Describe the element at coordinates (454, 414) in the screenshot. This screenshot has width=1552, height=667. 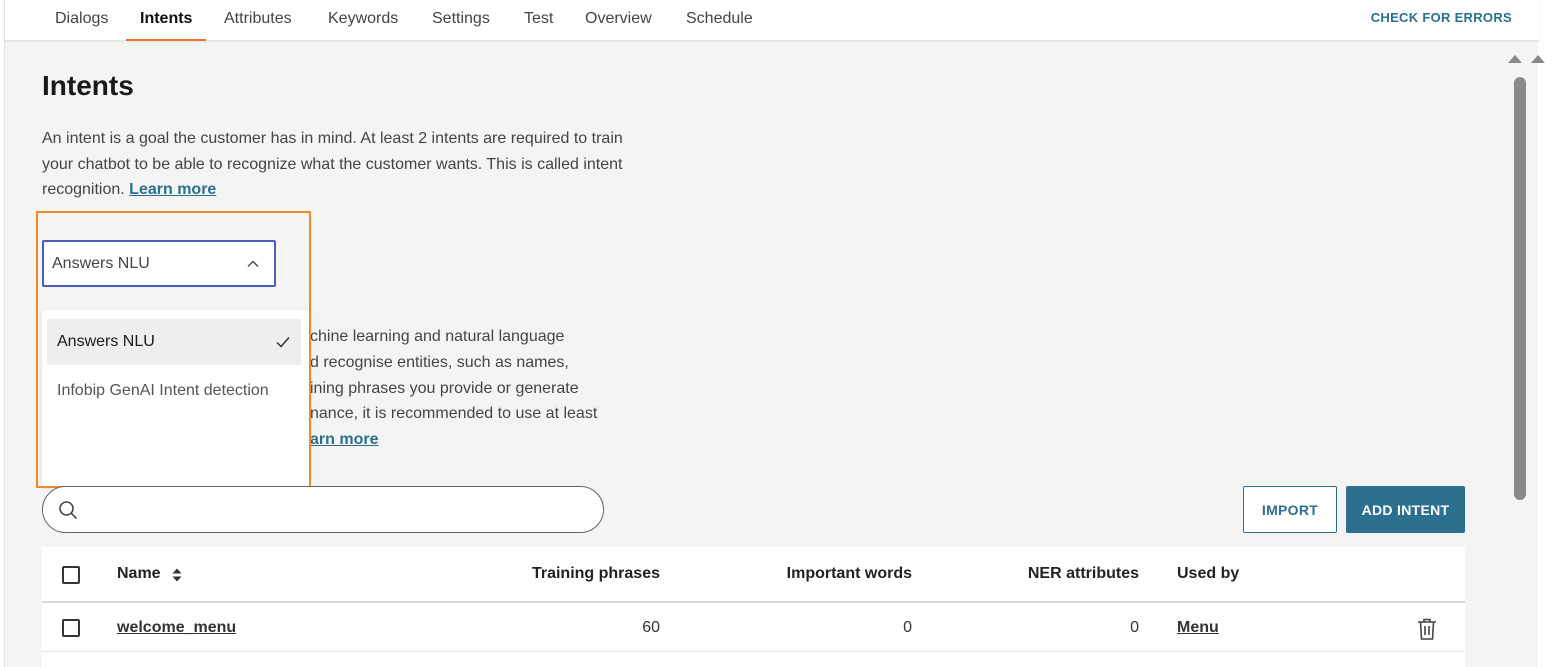
I see `engine-description-line: nance, it is recommended to use at least` at that location.